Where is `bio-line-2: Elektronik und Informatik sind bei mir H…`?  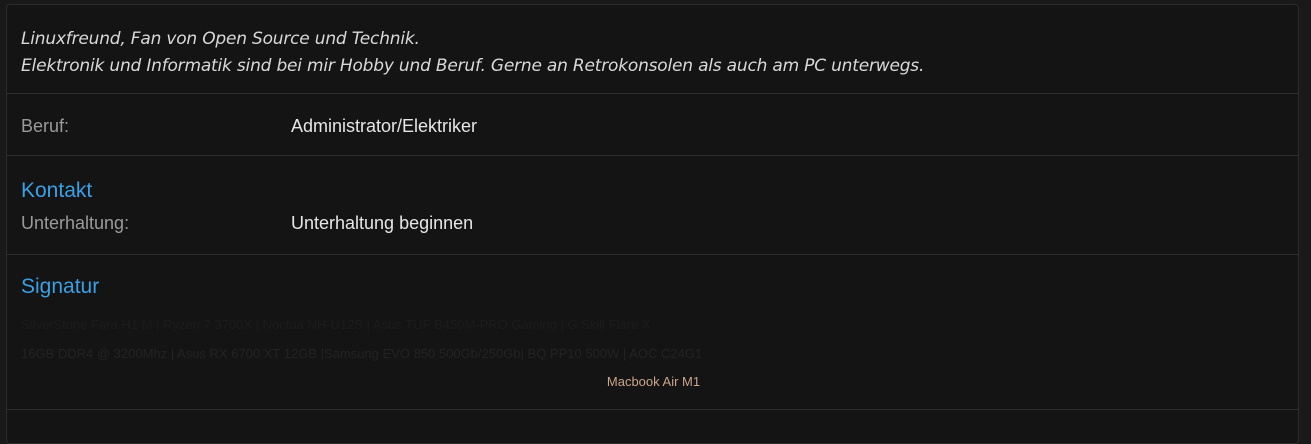 bio-line-2: Elektronik und Informatik sind bei mir H… is located at coordinates (473, 66).